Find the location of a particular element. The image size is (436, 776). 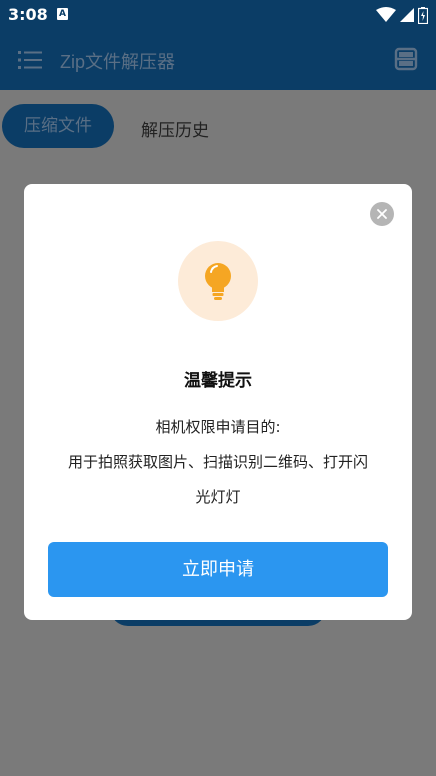

signal-icon is located at coordinates (407, 15).